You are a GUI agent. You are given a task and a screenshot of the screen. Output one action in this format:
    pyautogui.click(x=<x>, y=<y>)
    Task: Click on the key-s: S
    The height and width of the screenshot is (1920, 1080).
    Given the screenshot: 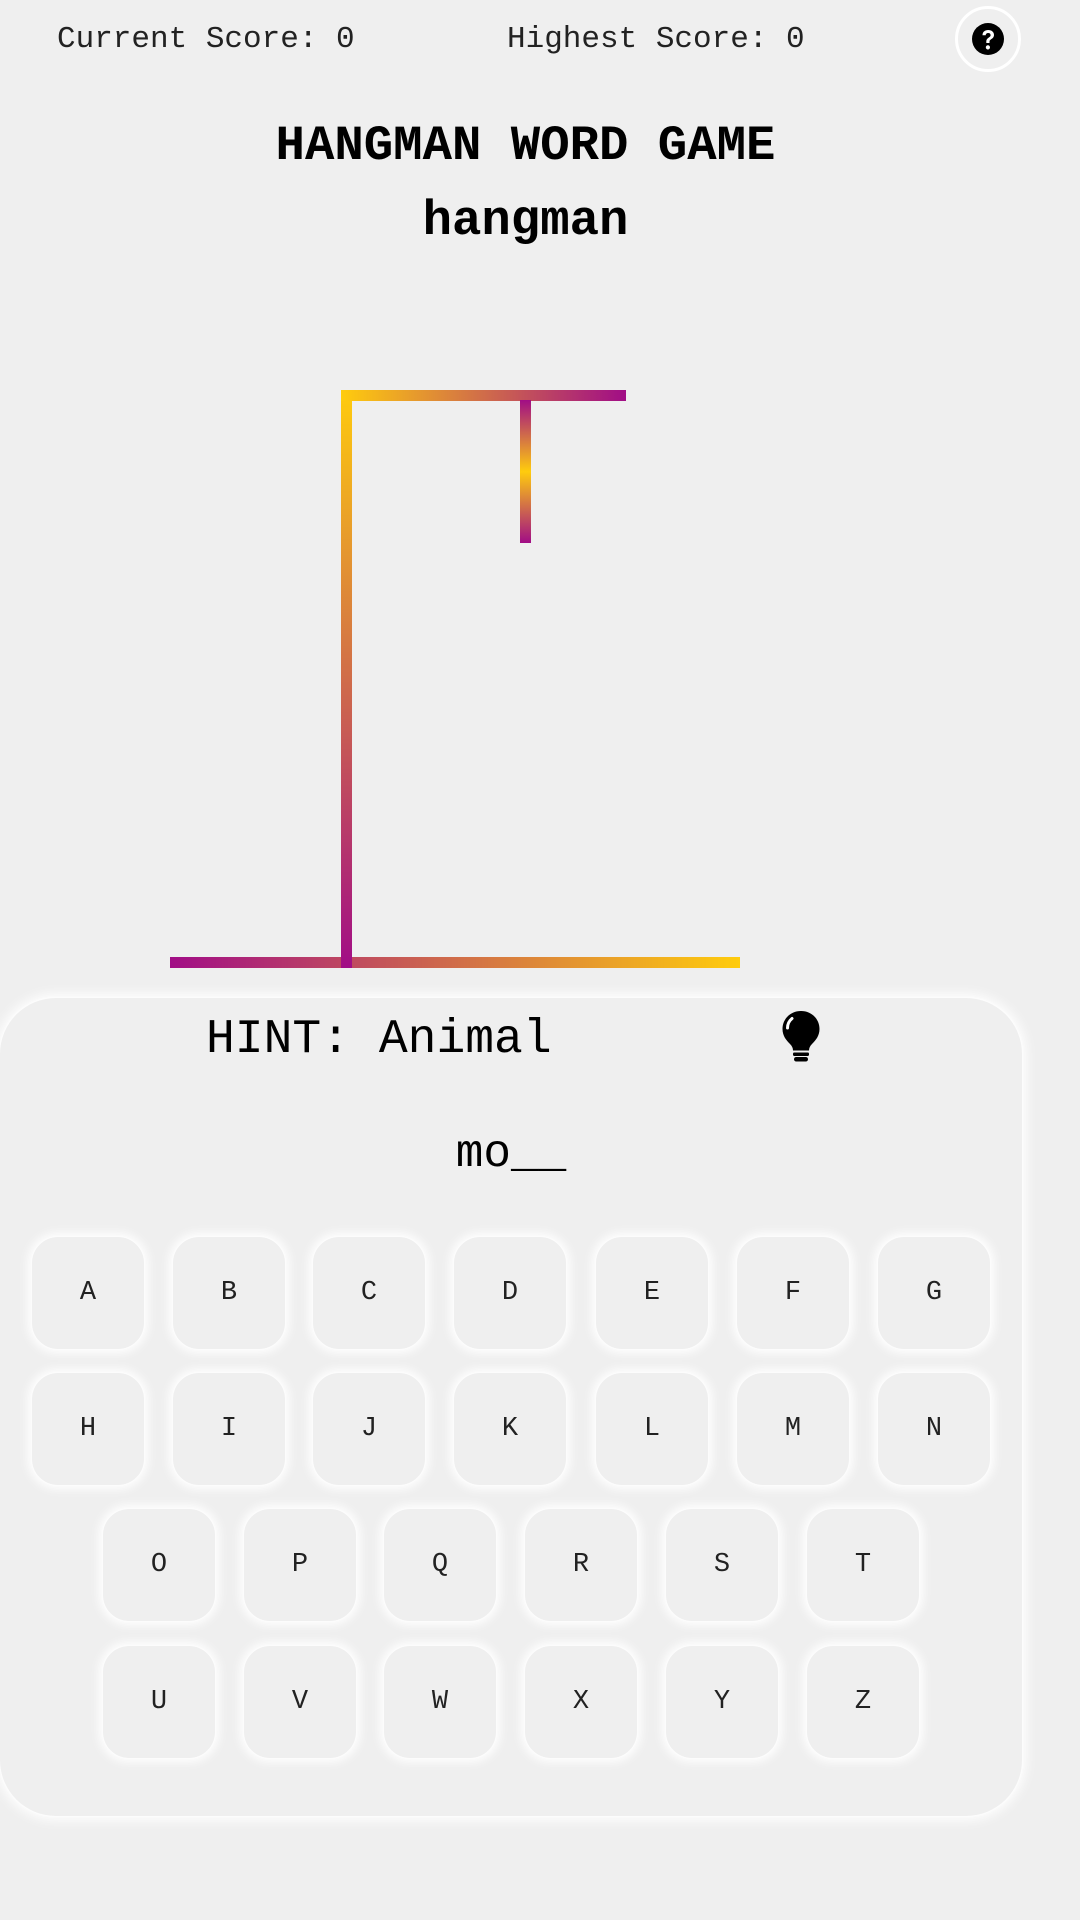 What is the action you would take?
    pyautogui.click(x=722, y=1565)
    